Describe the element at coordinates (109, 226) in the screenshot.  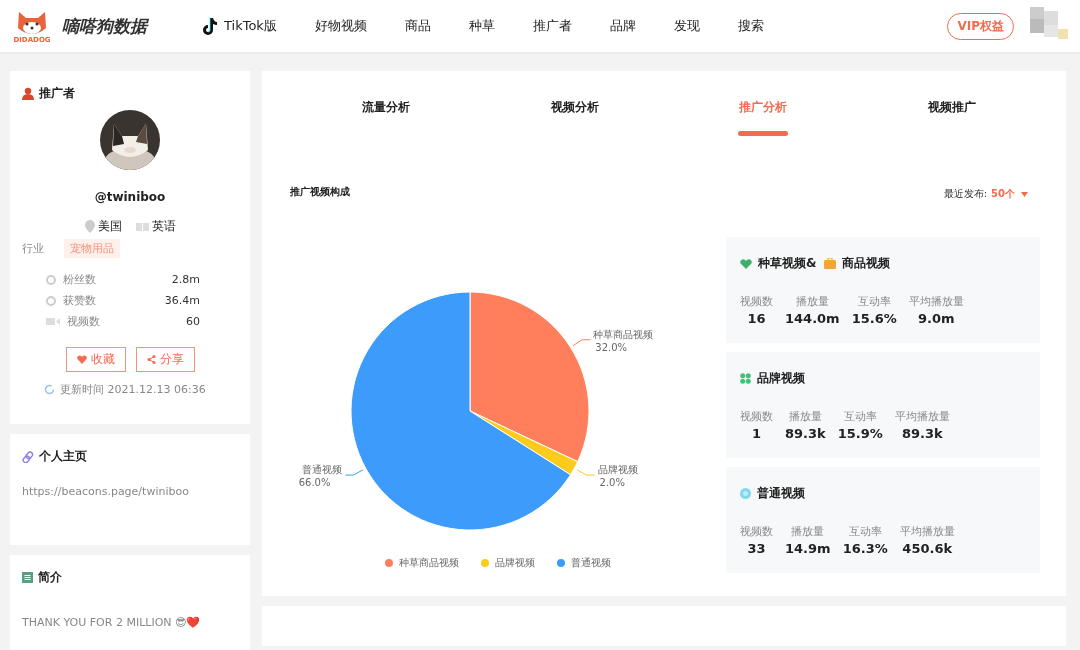
I see `country-text: 美国` at that location.